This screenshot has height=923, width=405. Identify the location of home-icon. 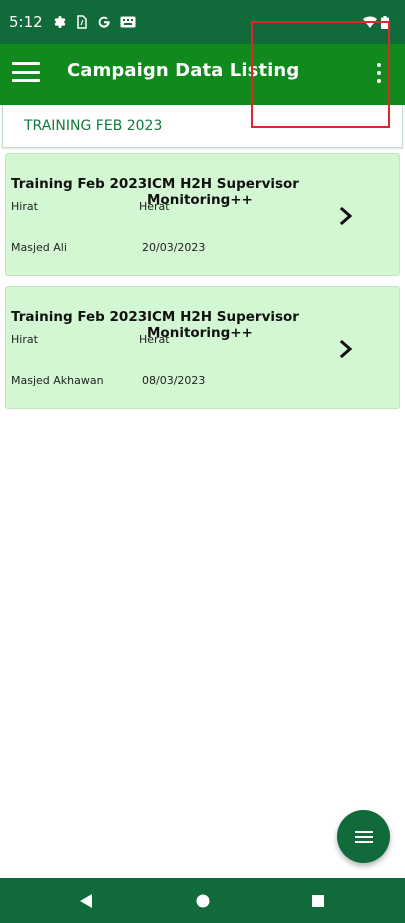
(203, 901).